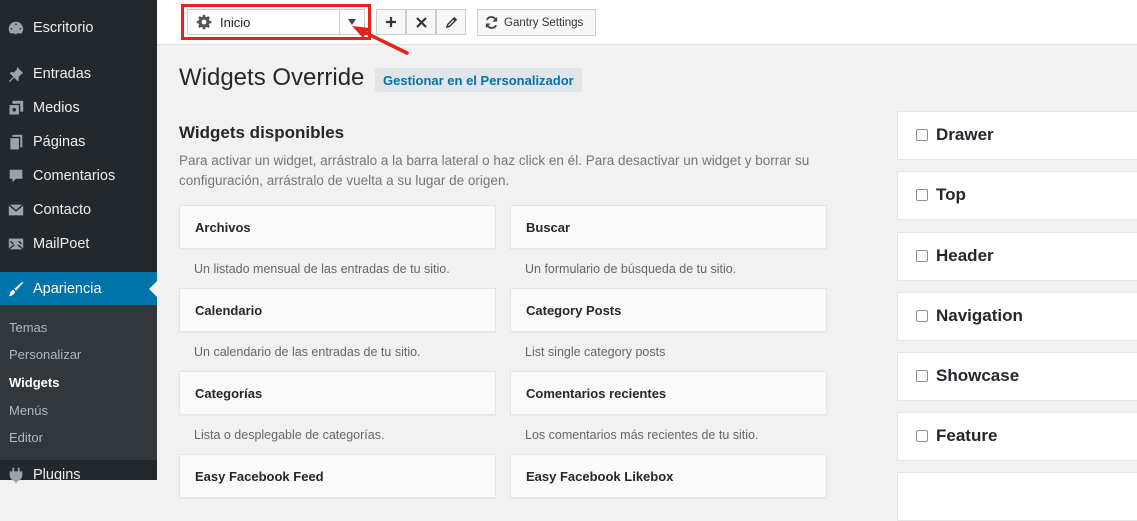  What do you see at coordinates (56, 108) in the screenshot?
I see `sidebar-item-label: Medios` at bounding box center [56, 108].